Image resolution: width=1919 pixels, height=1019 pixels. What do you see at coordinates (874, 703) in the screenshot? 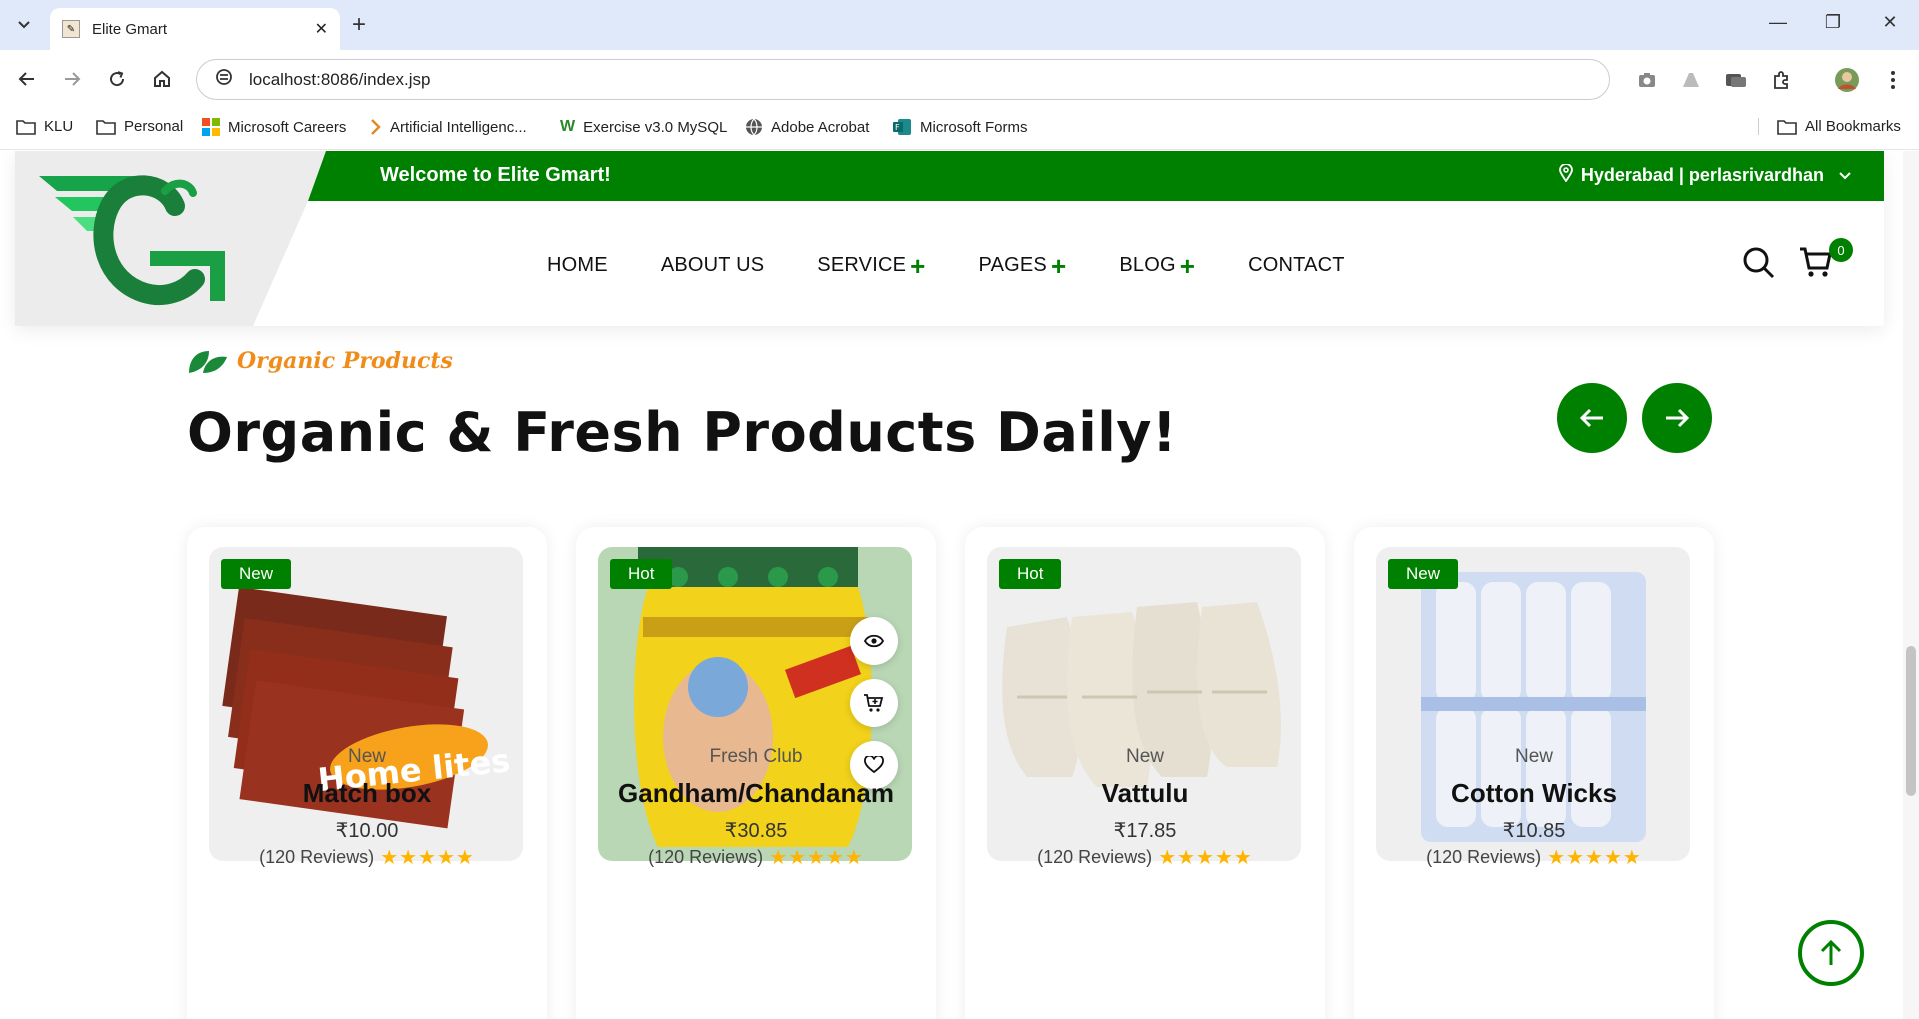
I see `add-to-cart-button` at bounding box center [874, 703].